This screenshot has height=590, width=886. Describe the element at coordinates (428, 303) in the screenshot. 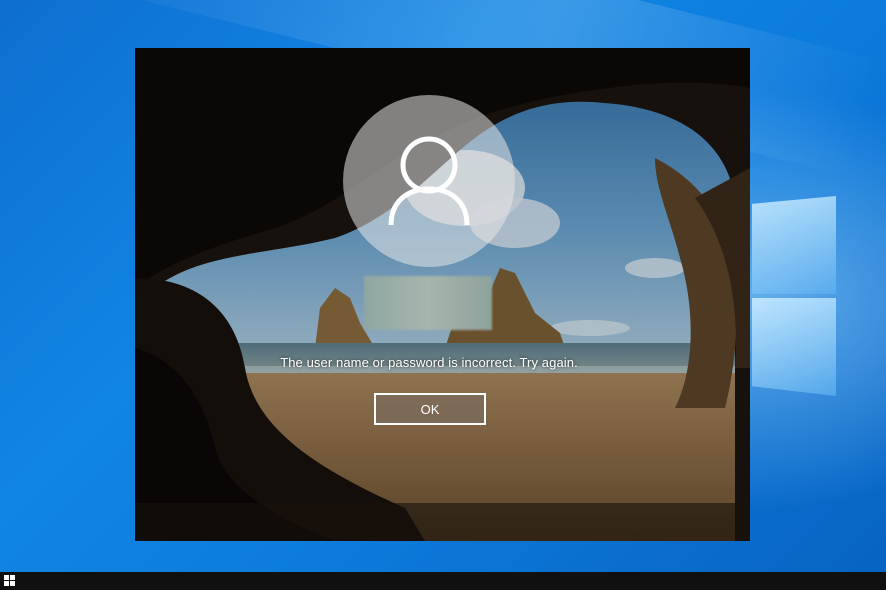

I see `user-name-blurred` at that location.